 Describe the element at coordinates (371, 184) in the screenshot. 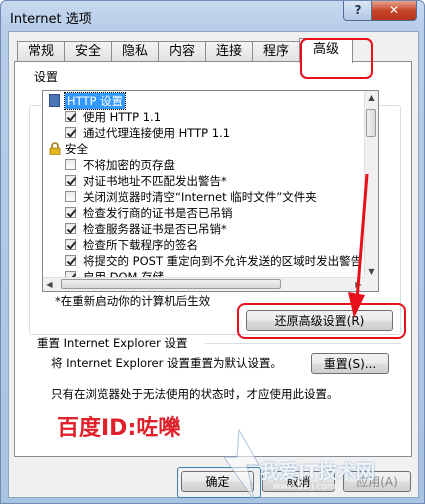

I see `vertical-scrollbar: ▲ ▼` at that location.